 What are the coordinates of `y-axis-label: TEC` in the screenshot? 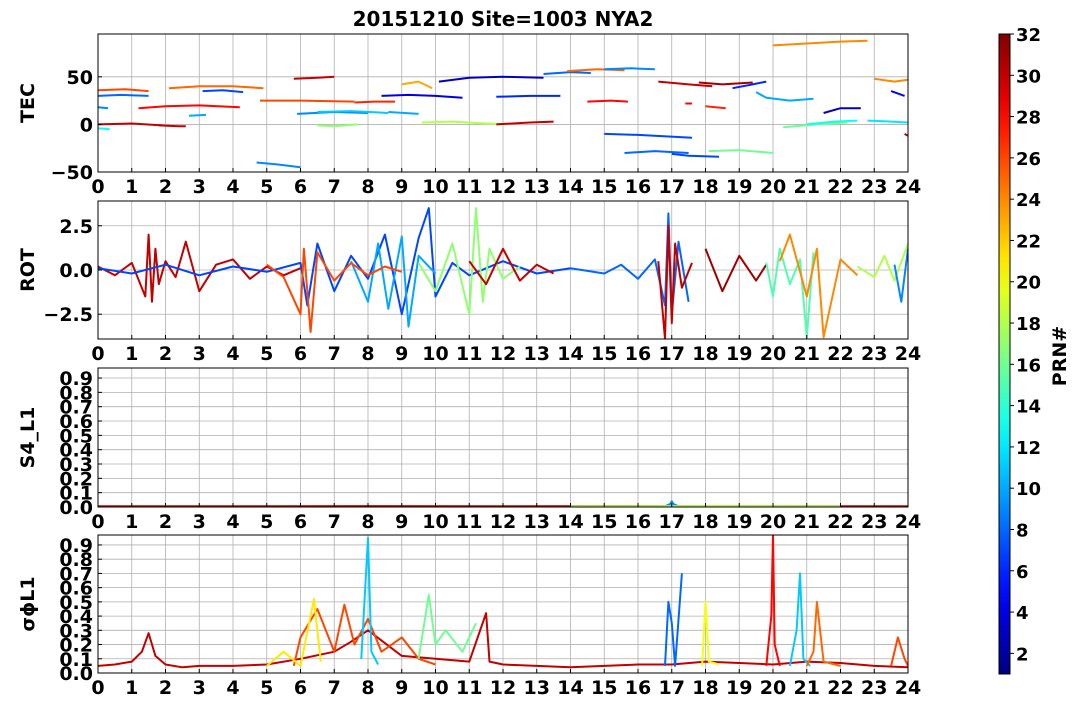 It's located at (28, 103).